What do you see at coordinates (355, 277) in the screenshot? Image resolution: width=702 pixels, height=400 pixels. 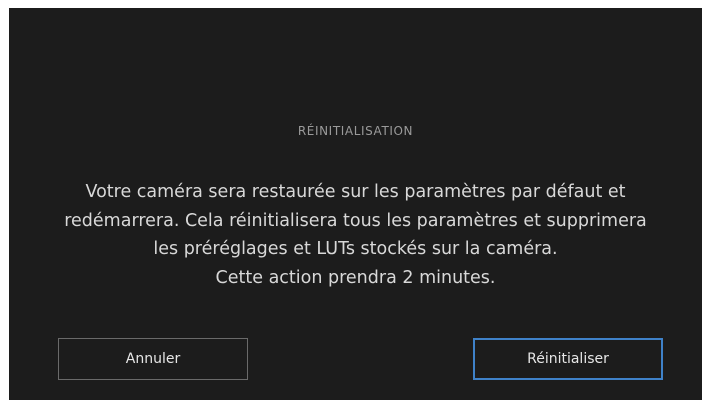 I see `message-line-4: Cette action prendra 2 minutes.` at bounding box center [355, 277].